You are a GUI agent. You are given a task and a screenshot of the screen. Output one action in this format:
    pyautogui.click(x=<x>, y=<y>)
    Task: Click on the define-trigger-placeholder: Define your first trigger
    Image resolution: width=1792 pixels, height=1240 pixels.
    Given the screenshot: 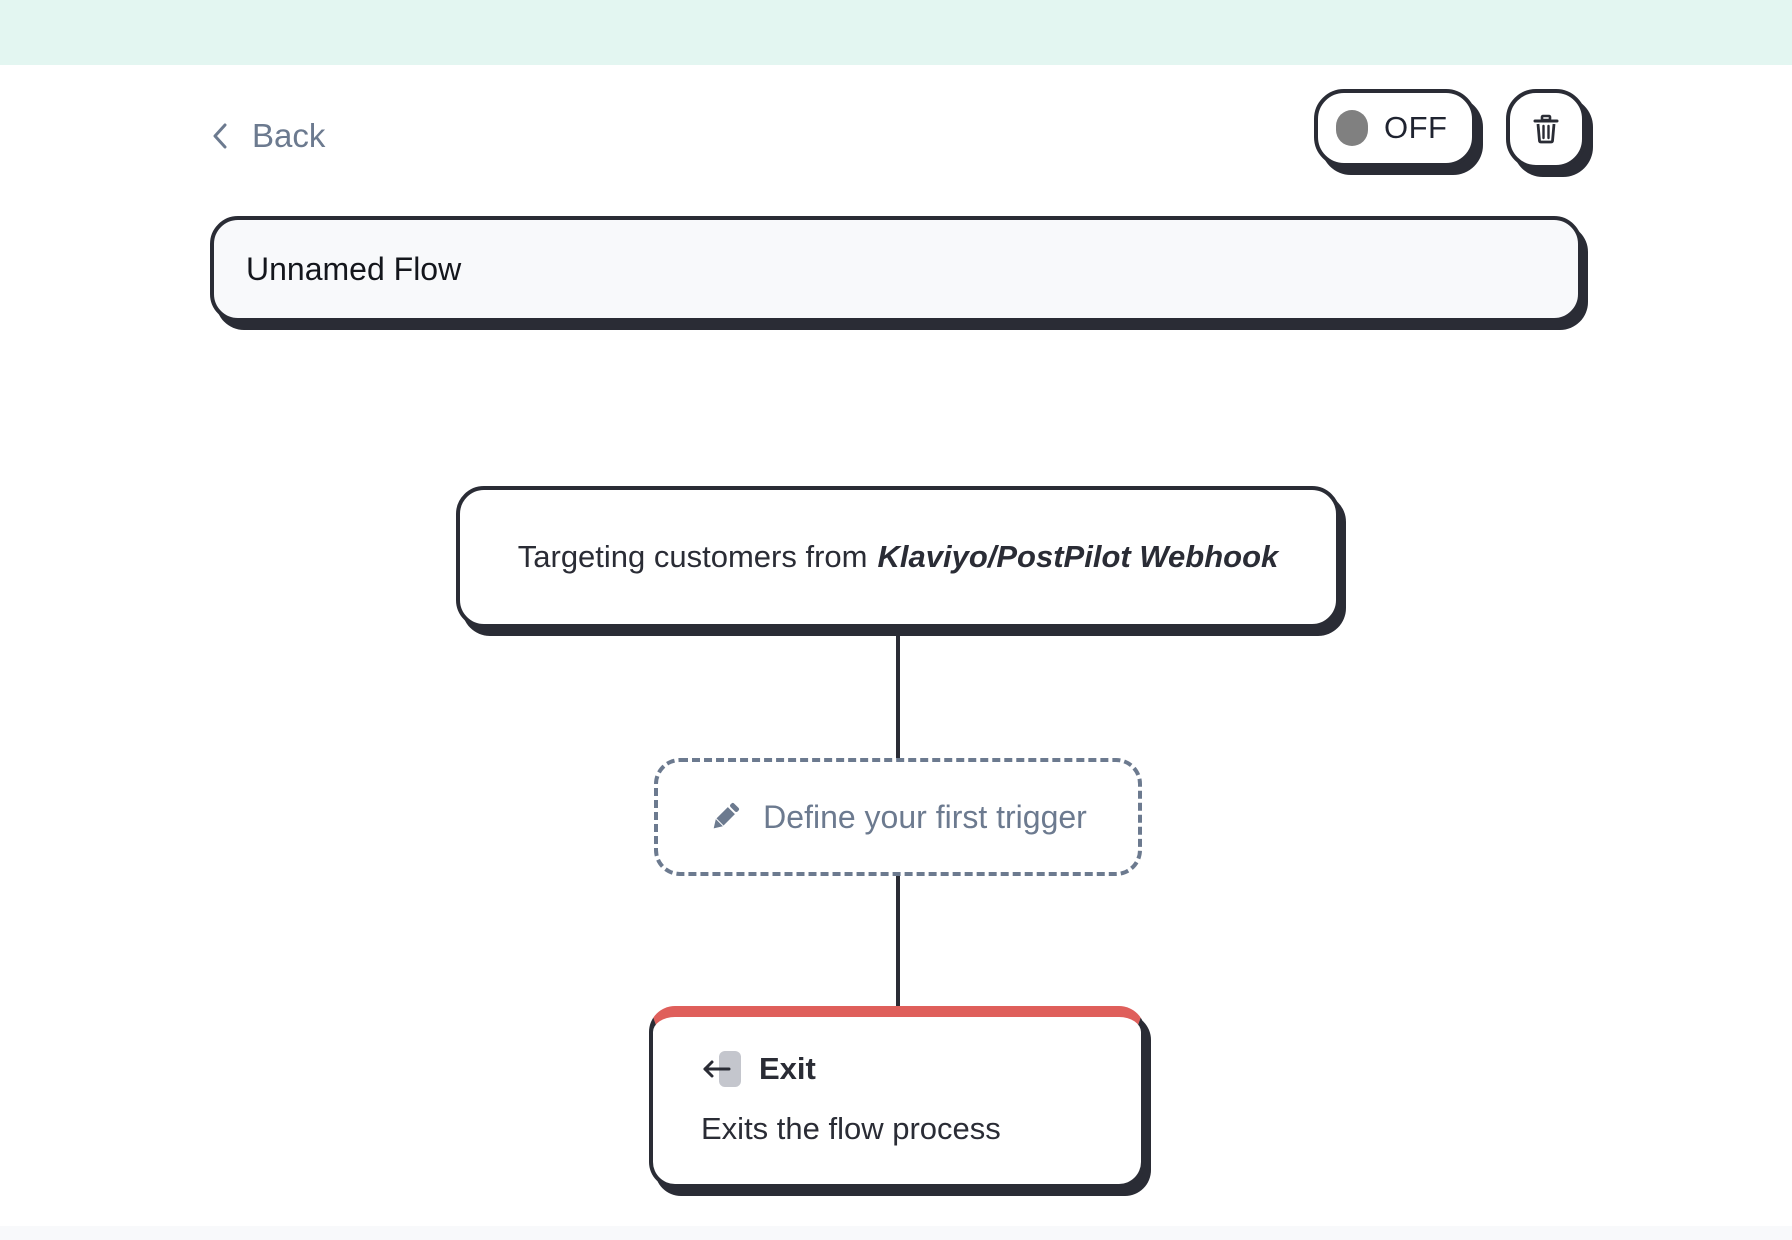 What is the action you would take?
    pyautogui.click(x=898, y=817)
    